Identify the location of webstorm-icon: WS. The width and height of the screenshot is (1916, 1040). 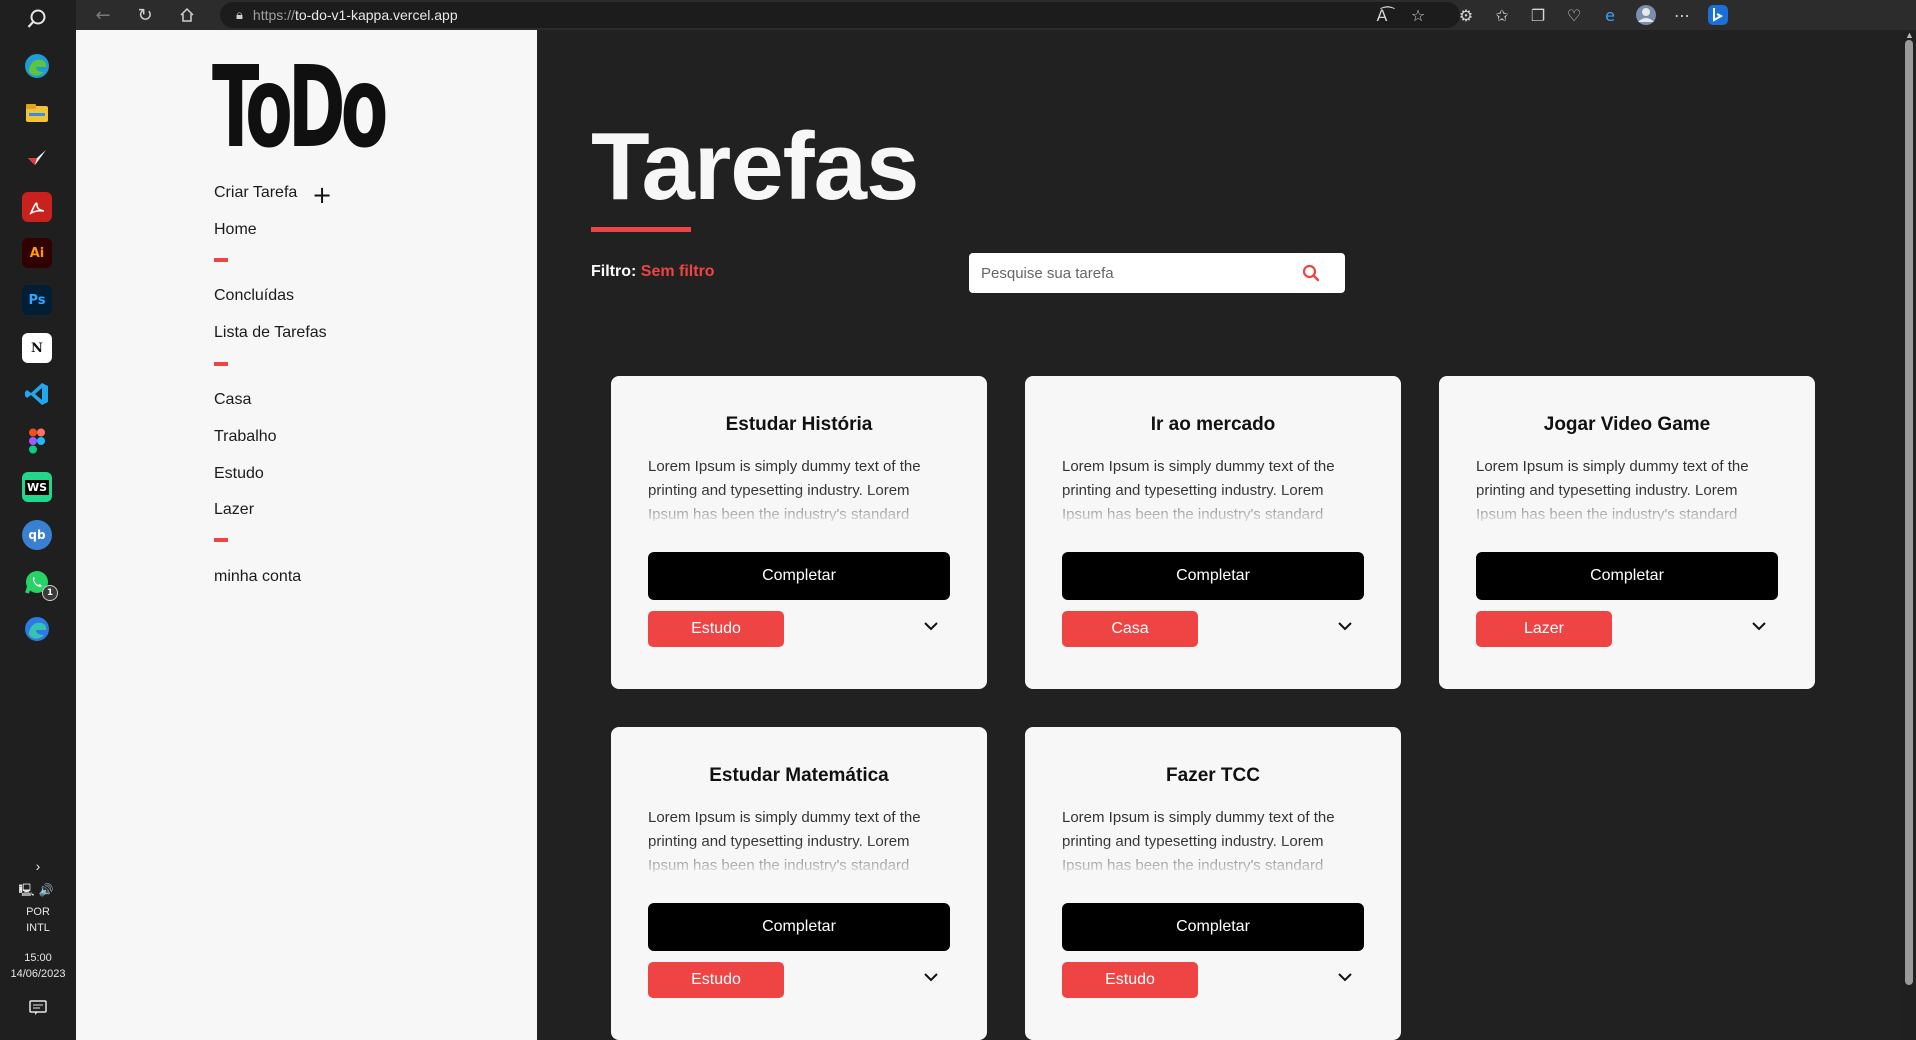
(37, 487).